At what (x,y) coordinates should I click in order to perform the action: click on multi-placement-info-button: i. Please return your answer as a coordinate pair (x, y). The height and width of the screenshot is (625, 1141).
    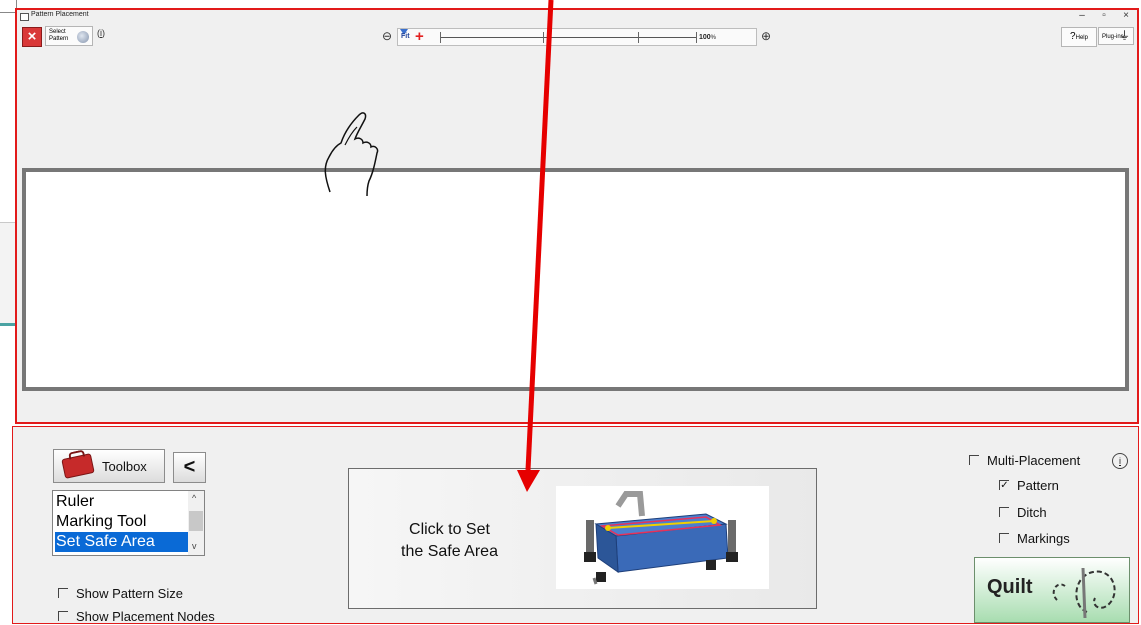
    Looking at the image, I should click on (1120, 461).